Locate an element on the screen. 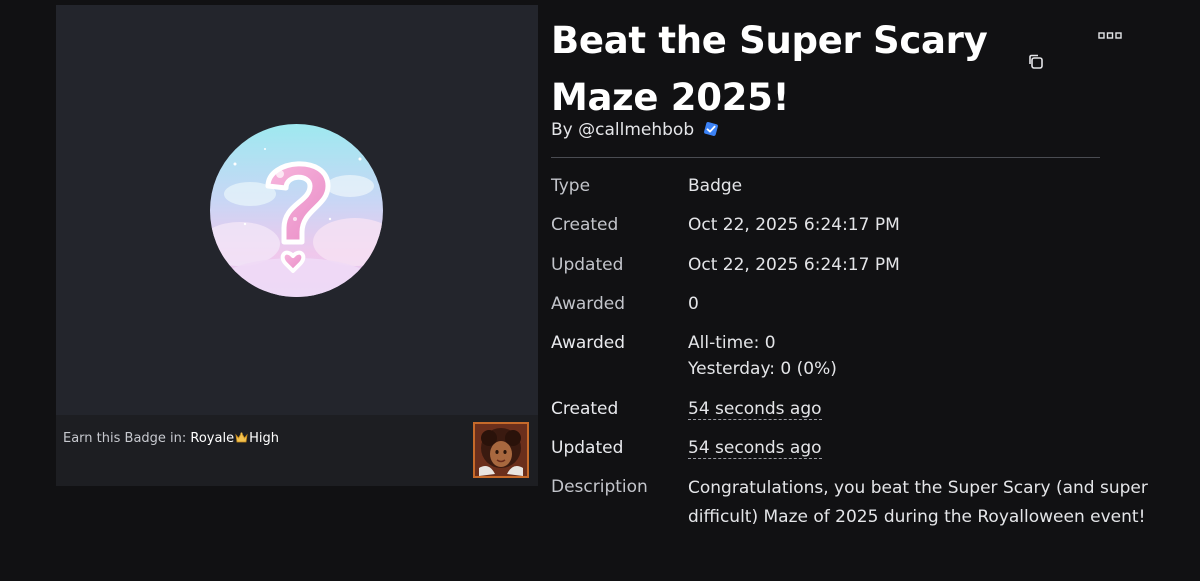 The height and width of the screenshot is (581, 1200). awarded-alltime-value: All-time: 0 is located at coordinates (732, 343).